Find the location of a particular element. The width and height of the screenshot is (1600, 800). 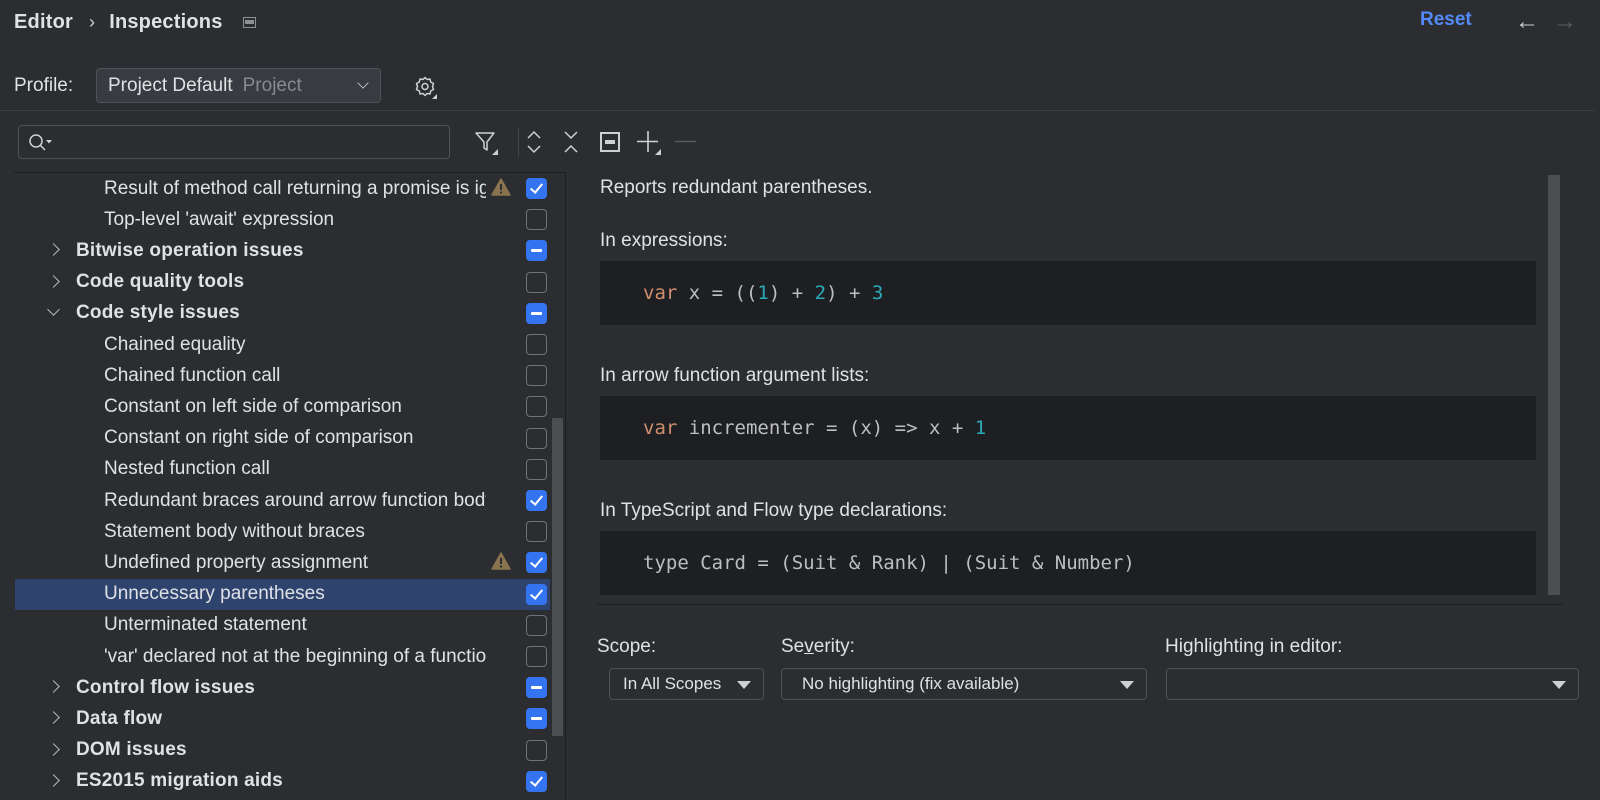

tree-group-row: ES2015 migration aids is located at coordinates (282, 781).